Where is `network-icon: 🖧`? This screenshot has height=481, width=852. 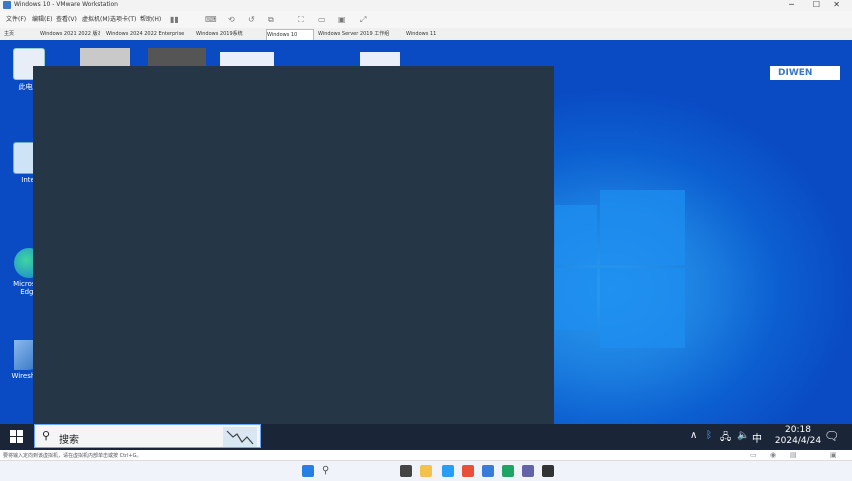 network-icon: 🖧 is located at coordinates (725, 438).